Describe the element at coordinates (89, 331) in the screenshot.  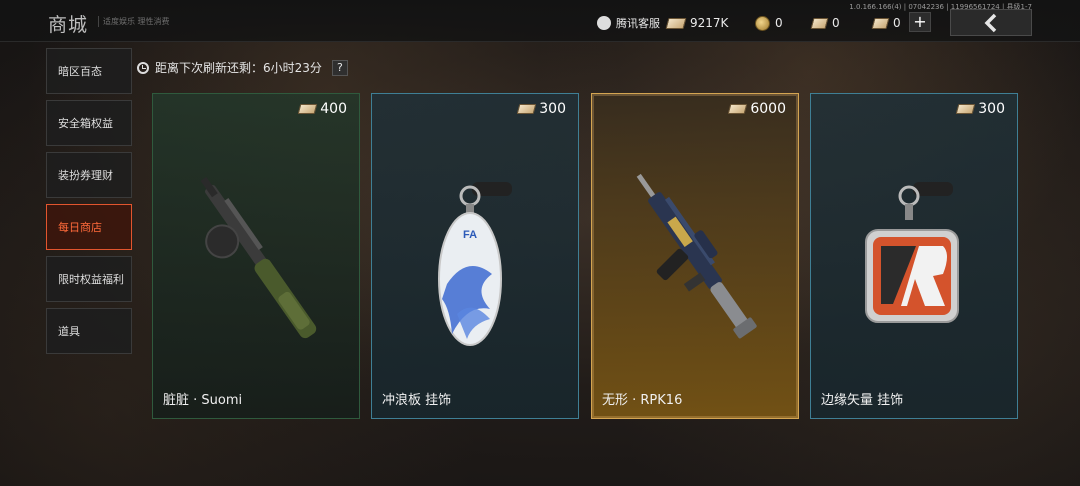
I see `sidebar-item-items: 道具` at that location.